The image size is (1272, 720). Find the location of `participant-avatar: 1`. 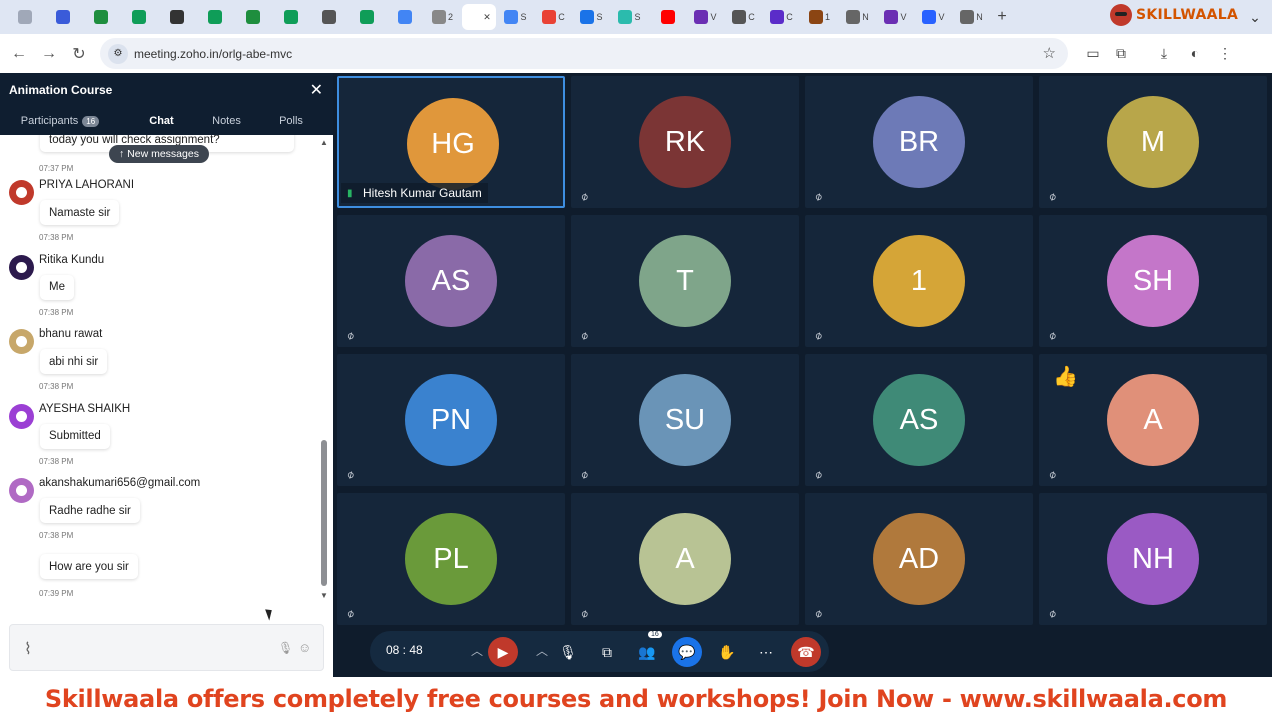

participant-avatar: 1 is located at coordinates (919, 281).